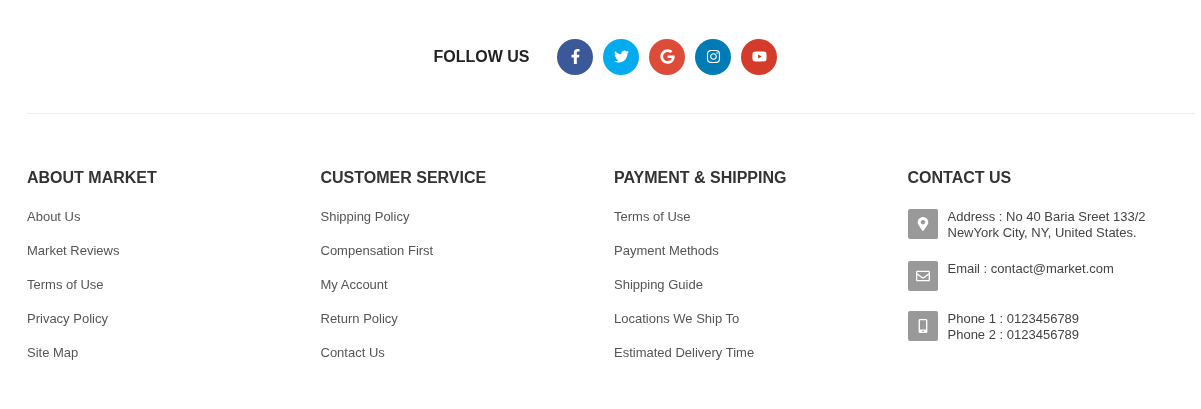  I want to click on youtube-icon, so click(759, 56).